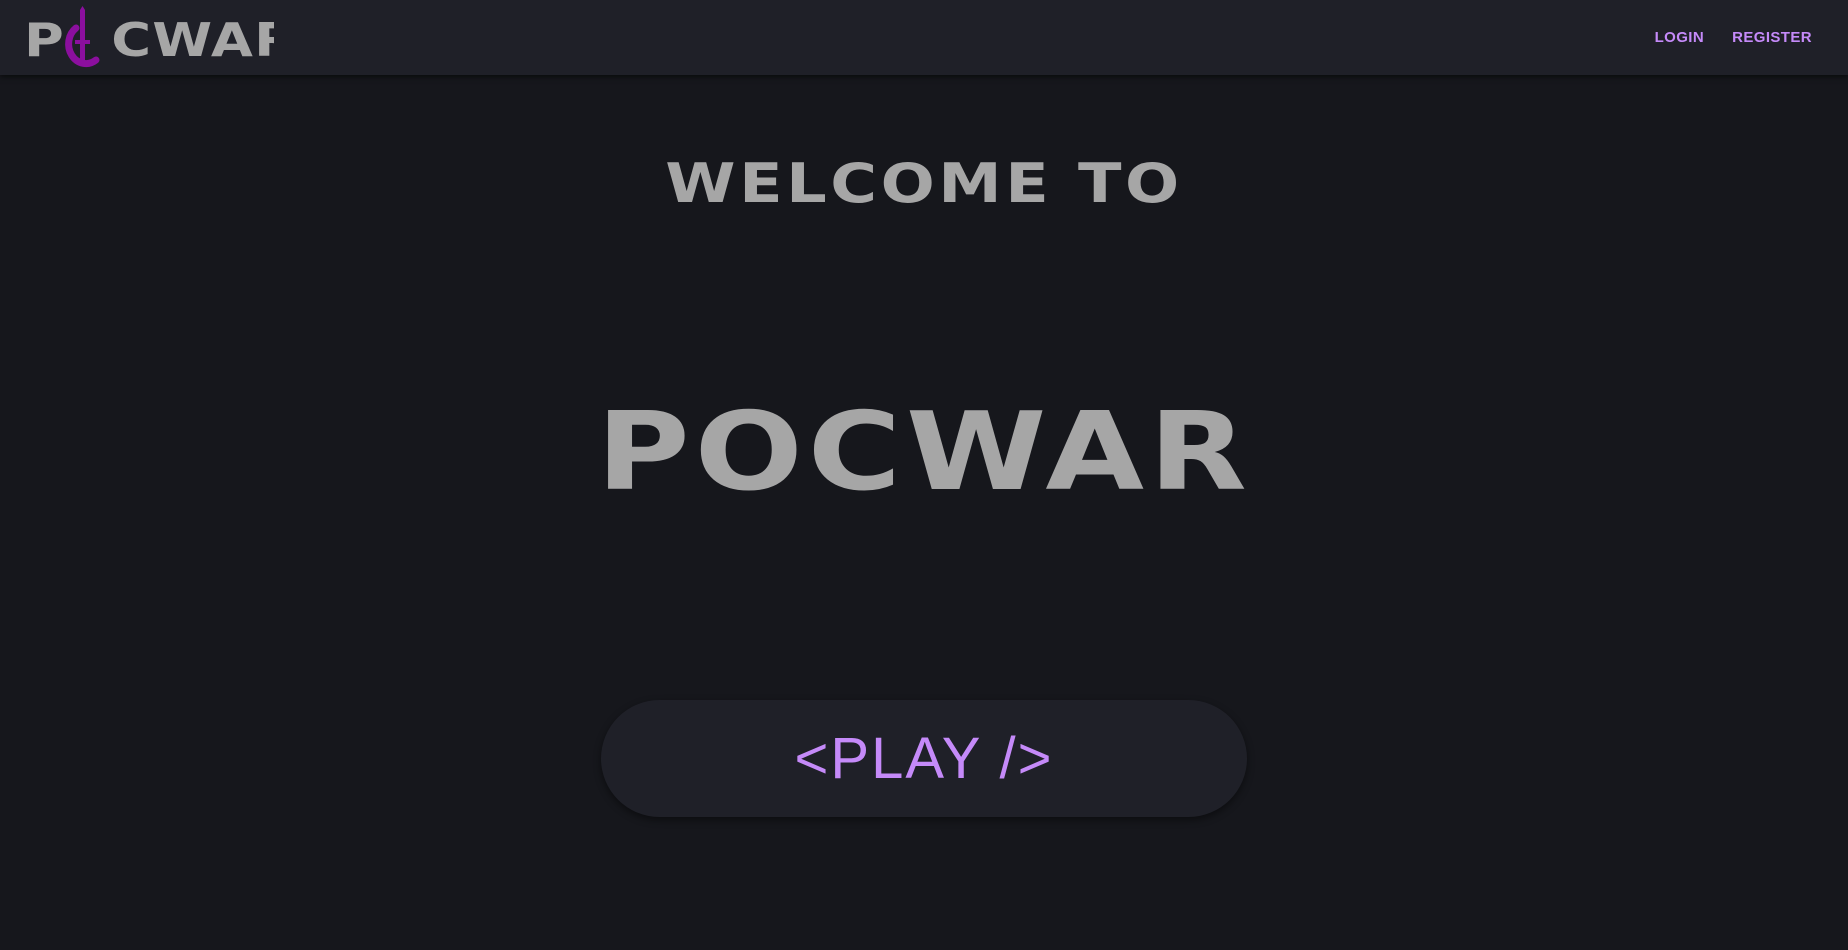 The width and height of the screenshot is (1848, 950). What do you see at coordinates (924, 37) in the screenshot?
I see `top-navbar: P CWAR LOGIN REGISTER` at bounding box center [924, 37].